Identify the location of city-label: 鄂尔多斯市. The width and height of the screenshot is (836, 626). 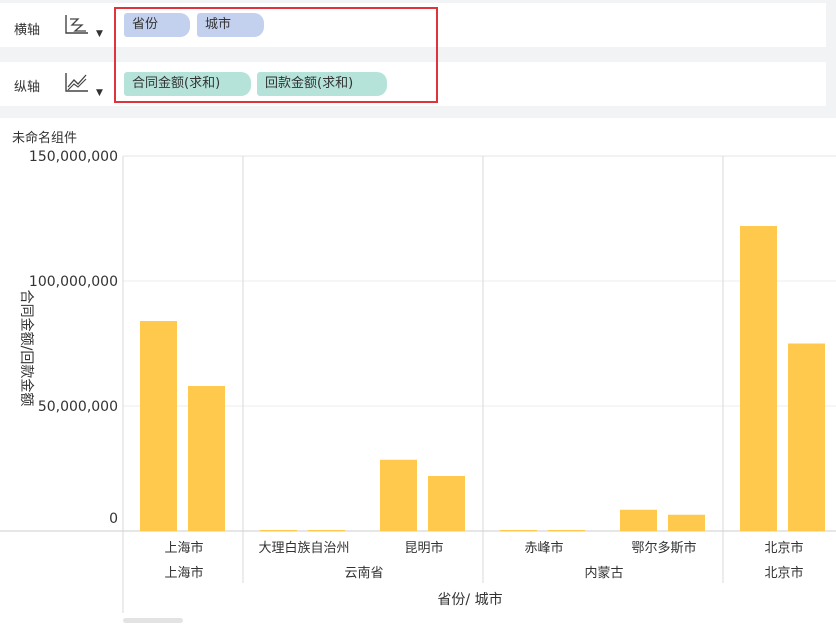
(663, 548).